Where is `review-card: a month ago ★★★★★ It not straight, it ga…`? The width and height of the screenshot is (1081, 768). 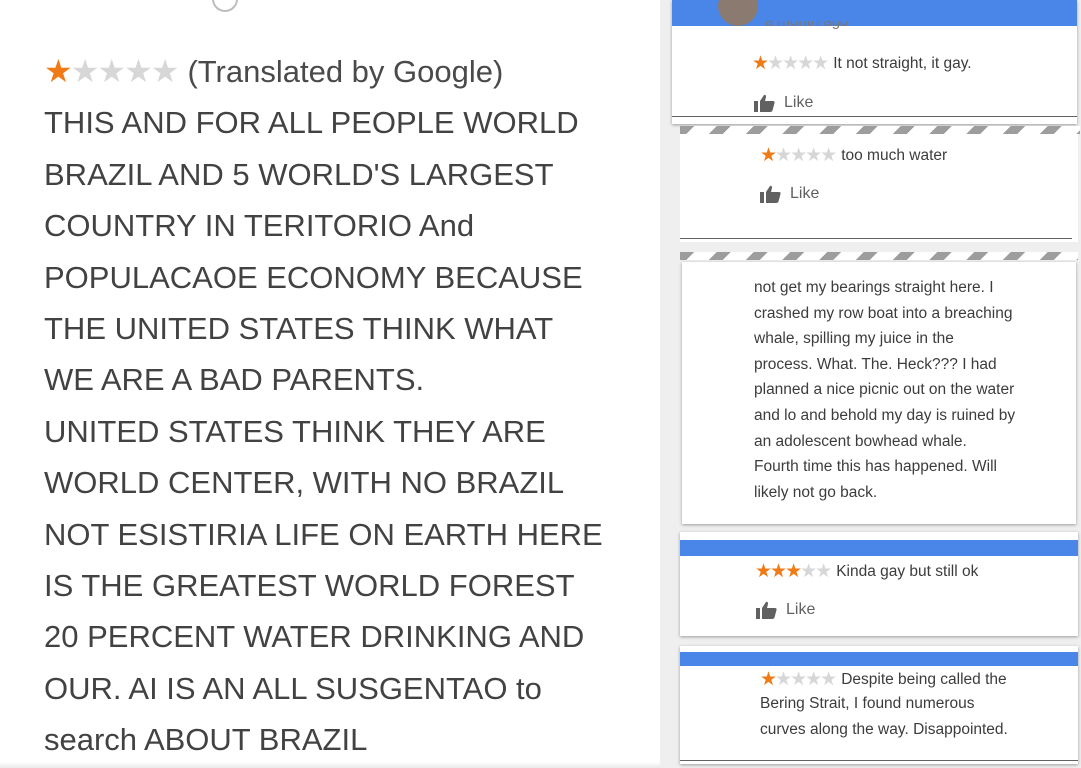 review-card: a month ago ★★★★★ It not straight, it ga… is located at coordinates (874, 62).